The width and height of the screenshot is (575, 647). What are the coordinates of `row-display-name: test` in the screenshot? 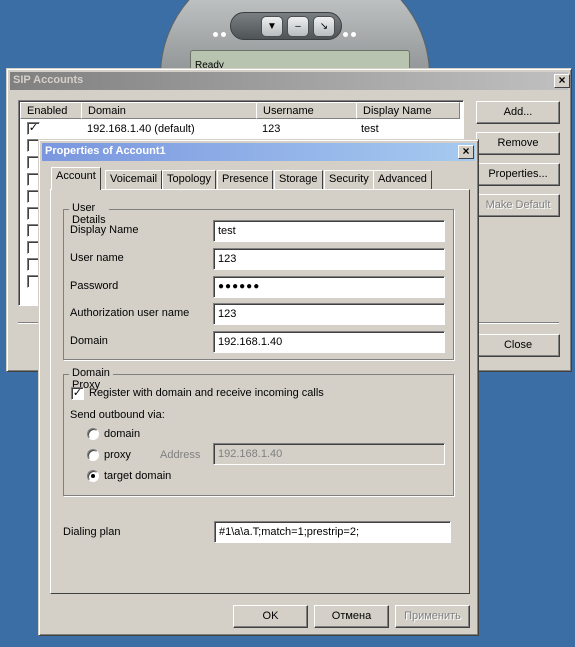 It's located at (370, 129).